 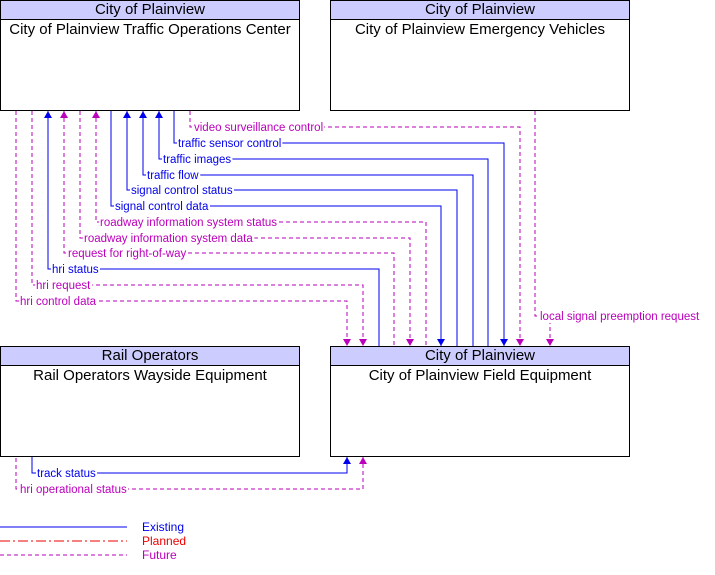 What do you see at coordinates (617, 228) in the screenshot?
I see `flow-local-signal-preemption-request: local signal preemption request` at bounding box center [617, 228].